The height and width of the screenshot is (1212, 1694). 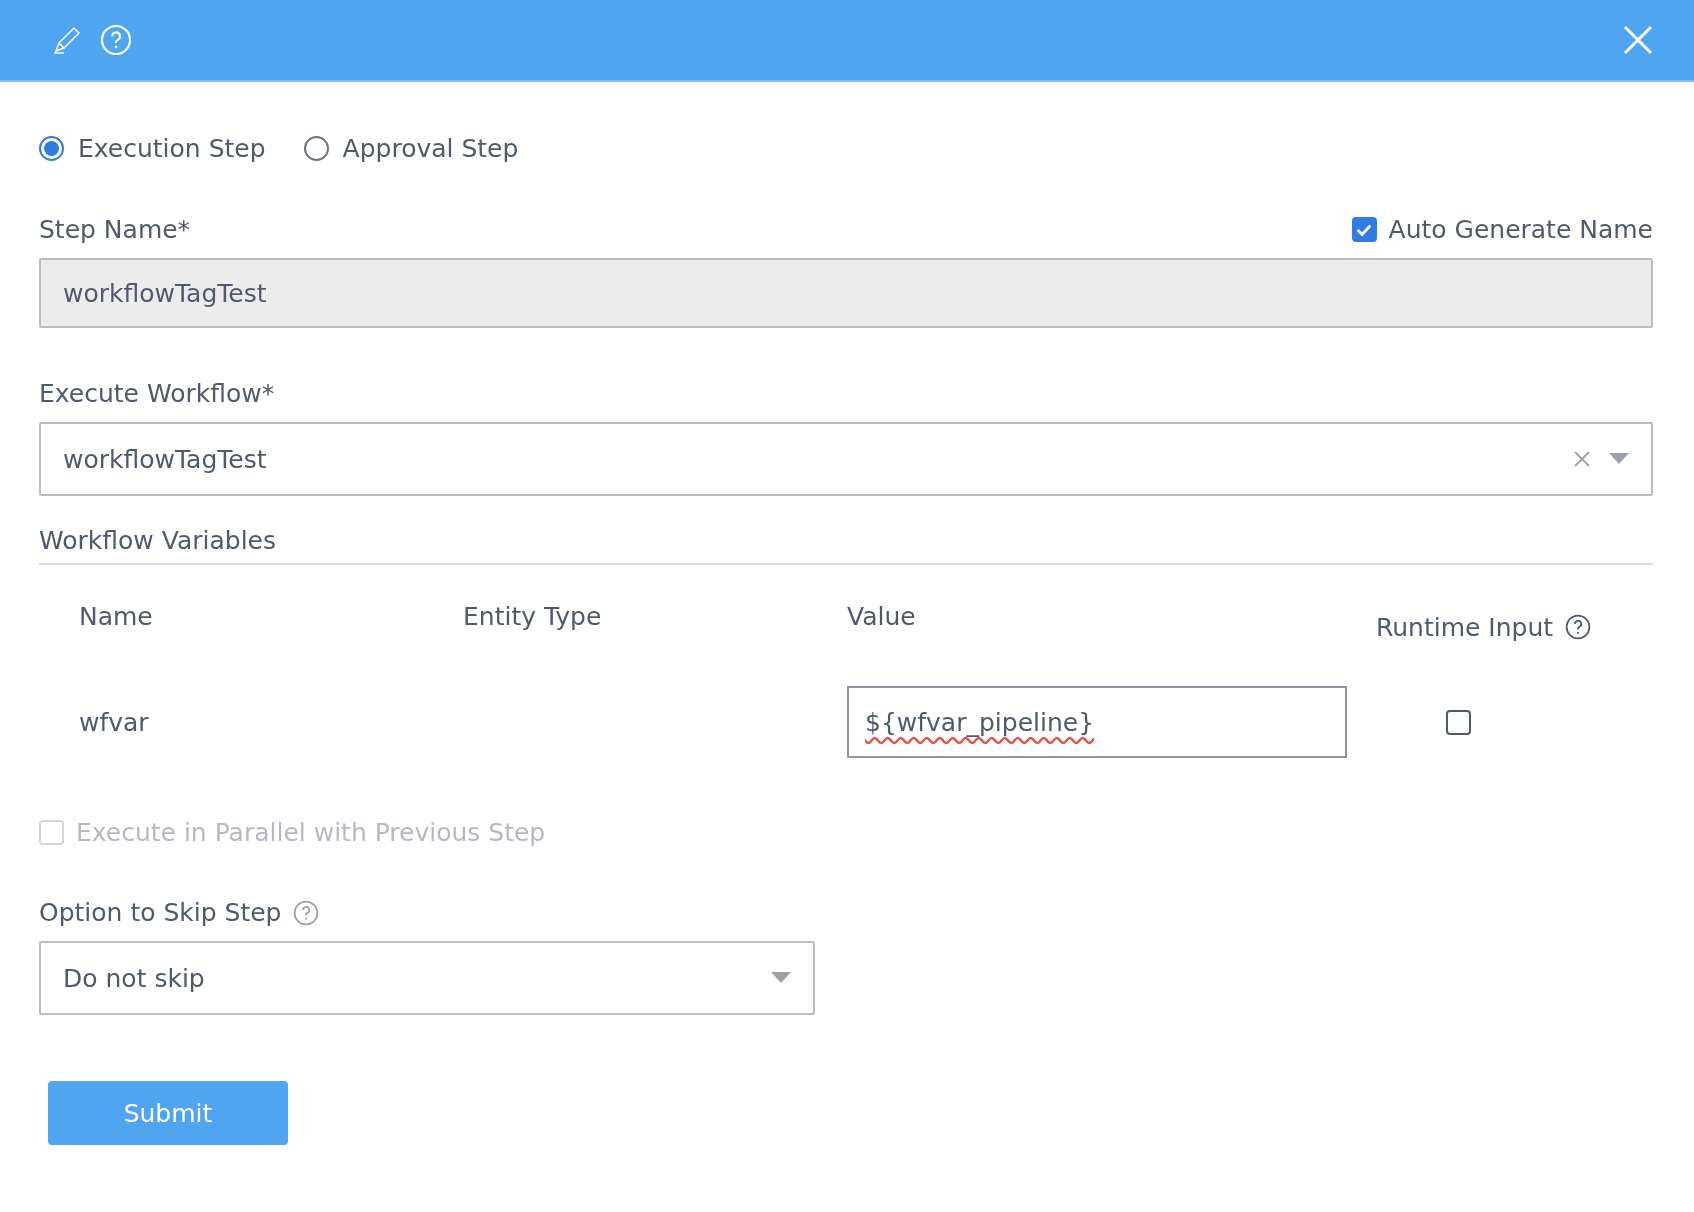 I want to click on section-title: Workflow Variables, so click(x=846, y=545).